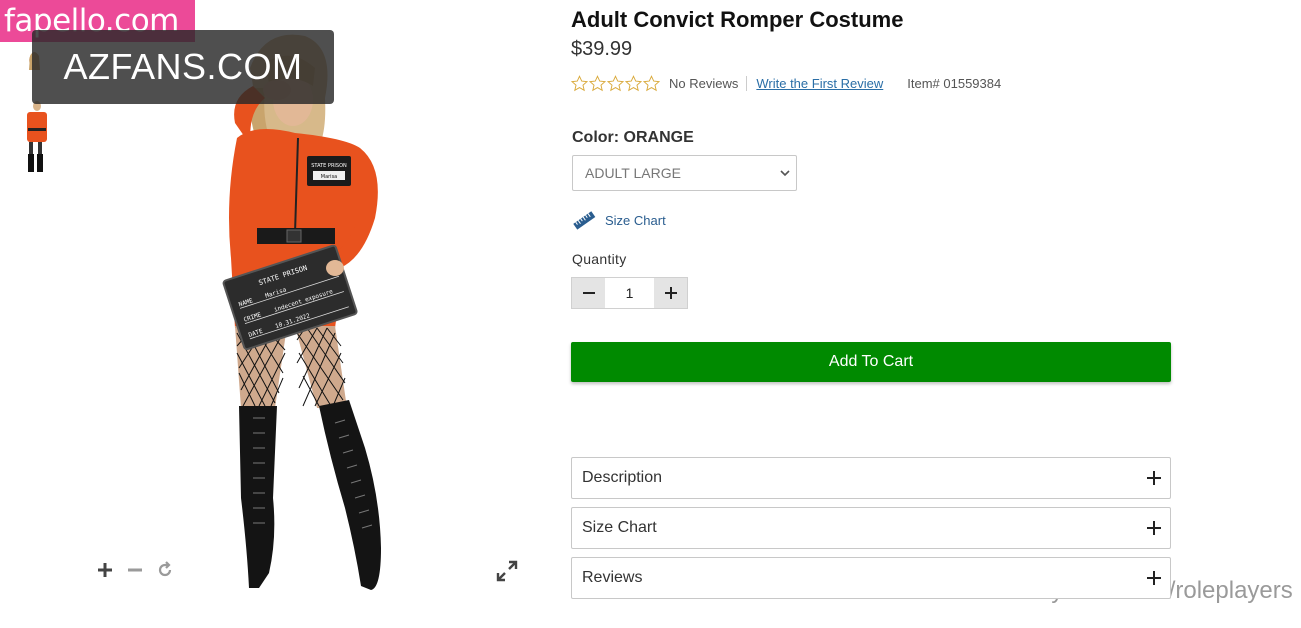 The height and width of the screenshot is (628, 1301). What do you see at coordinates (105, 570) in the screenshot?
I see `zoom-in-icon` at bounding box center [105, 570].